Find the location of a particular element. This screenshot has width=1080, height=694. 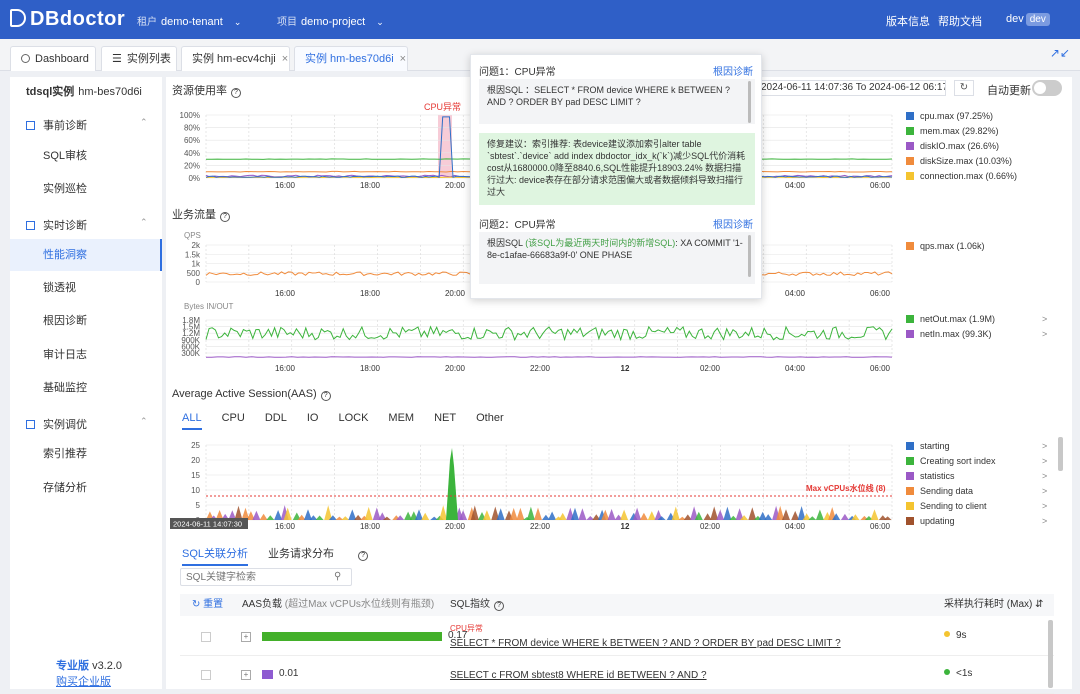

col-time: 采样执行耗时 (Max) ⇵ is located at coordinates (994, 605).